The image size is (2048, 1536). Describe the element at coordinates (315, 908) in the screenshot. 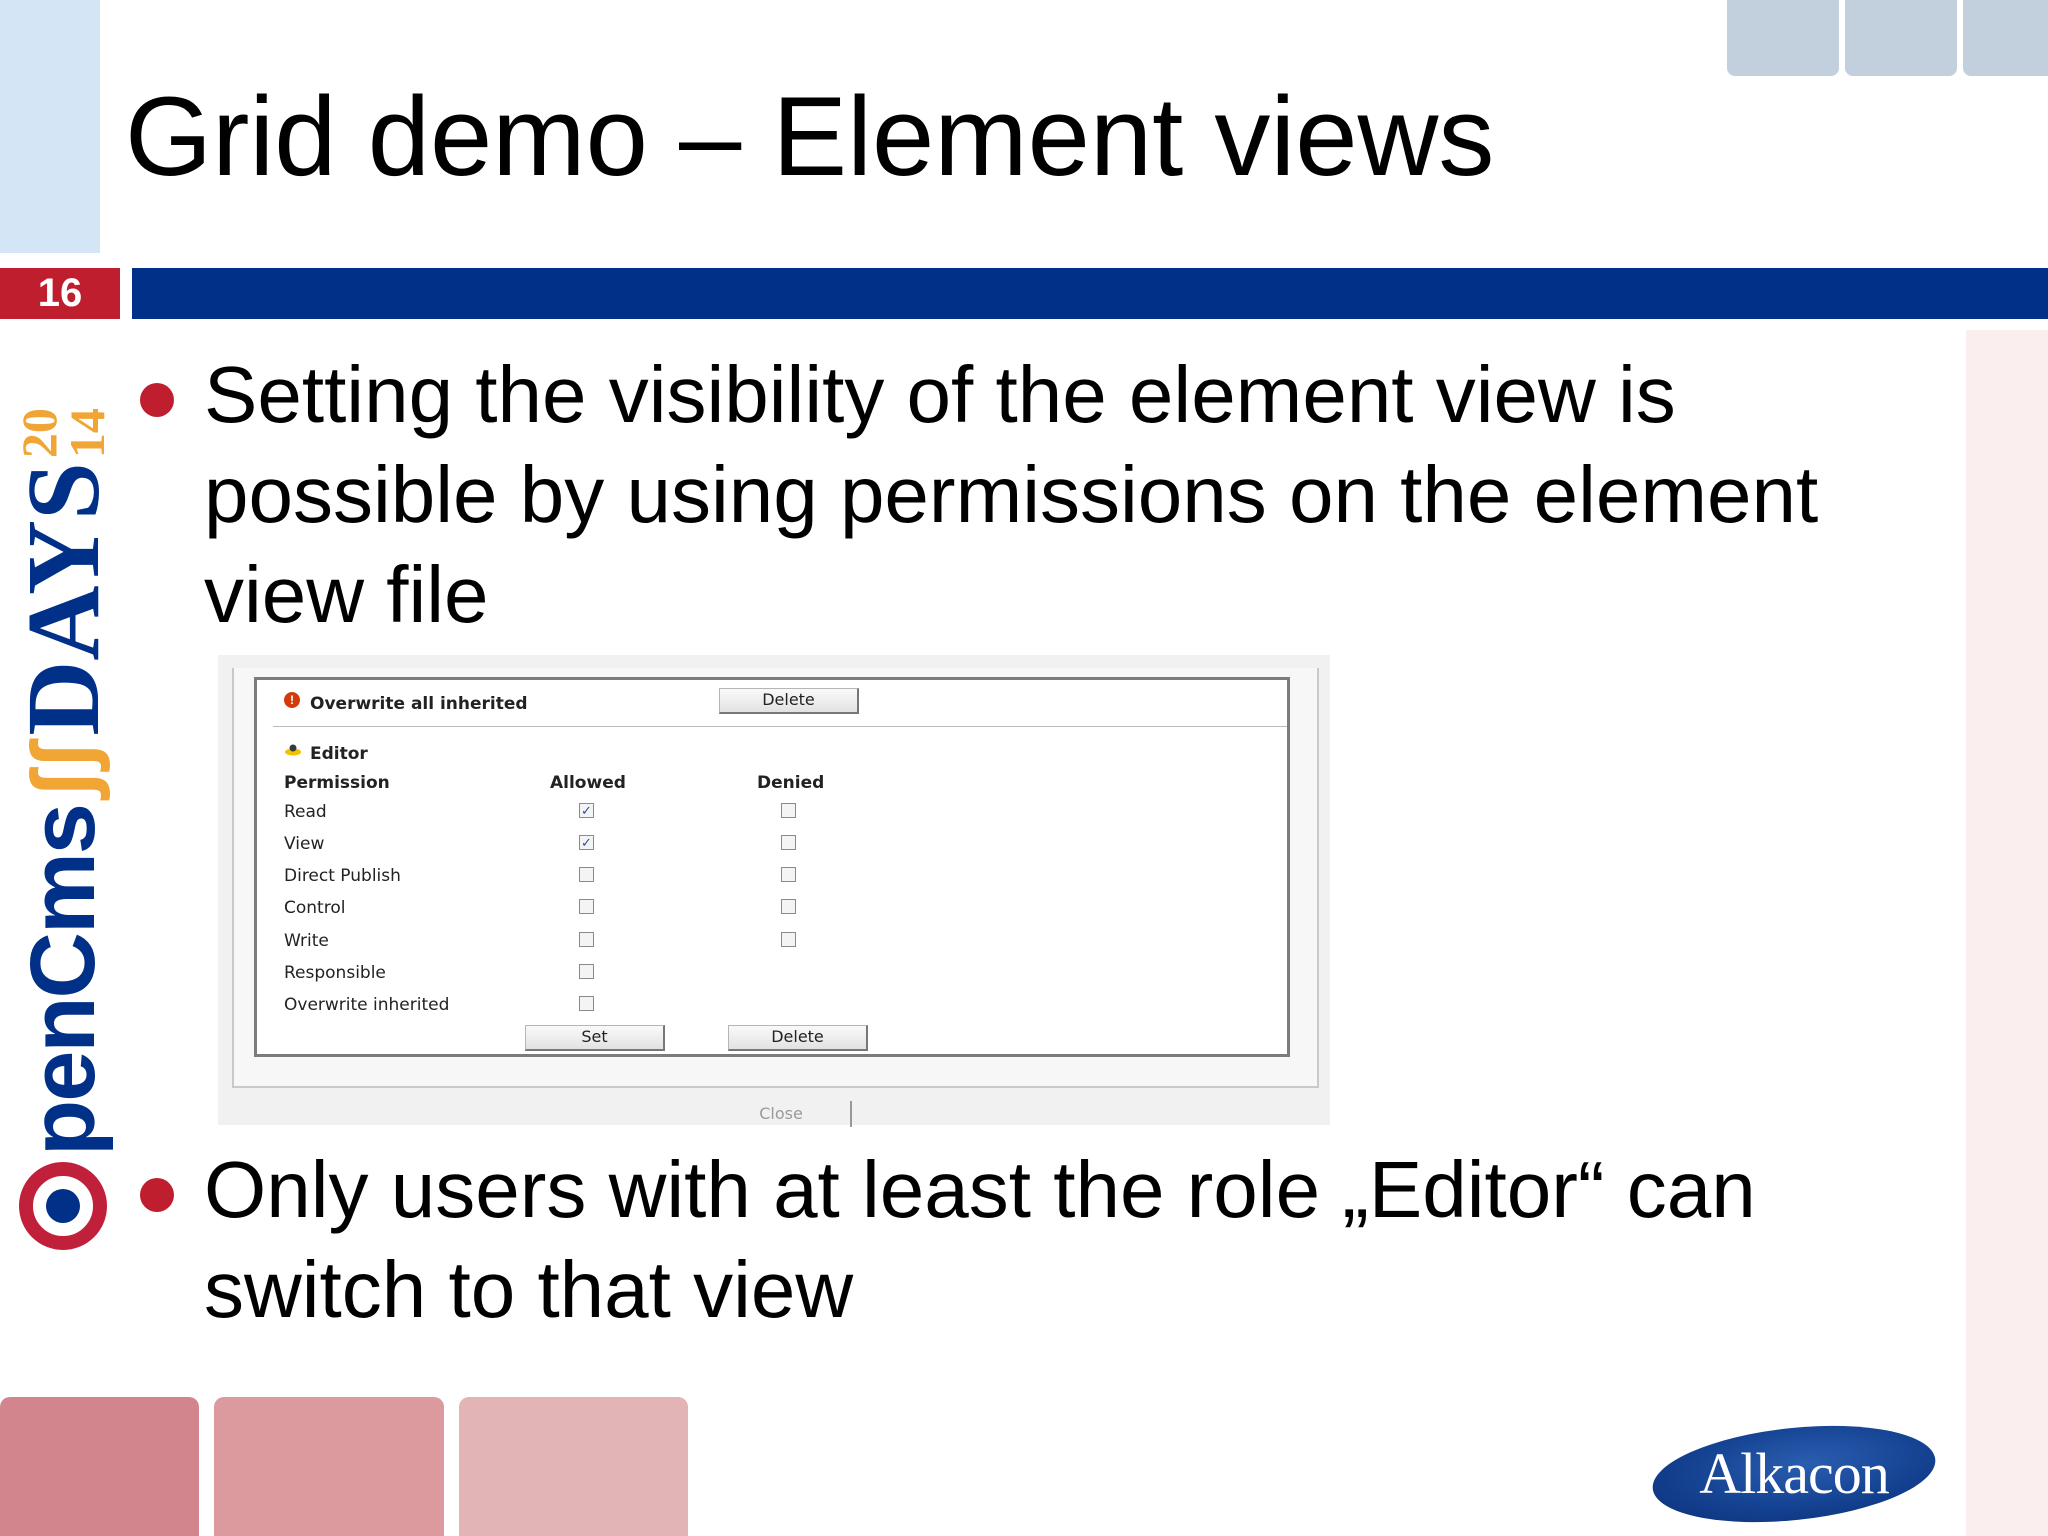

I see `permission-label: Control` at that location.